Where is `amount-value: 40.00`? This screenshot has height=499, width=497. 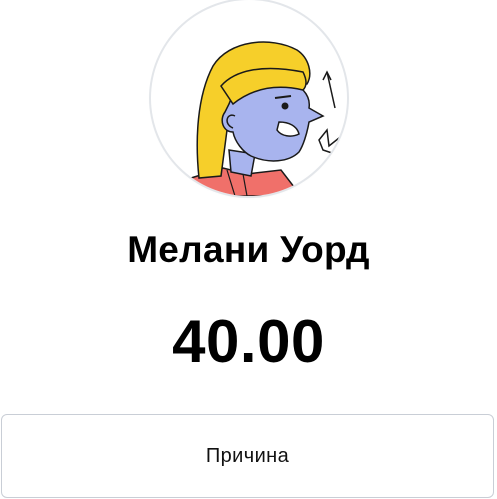
amount-value: 40.00 is located at coordinates (248, 341).